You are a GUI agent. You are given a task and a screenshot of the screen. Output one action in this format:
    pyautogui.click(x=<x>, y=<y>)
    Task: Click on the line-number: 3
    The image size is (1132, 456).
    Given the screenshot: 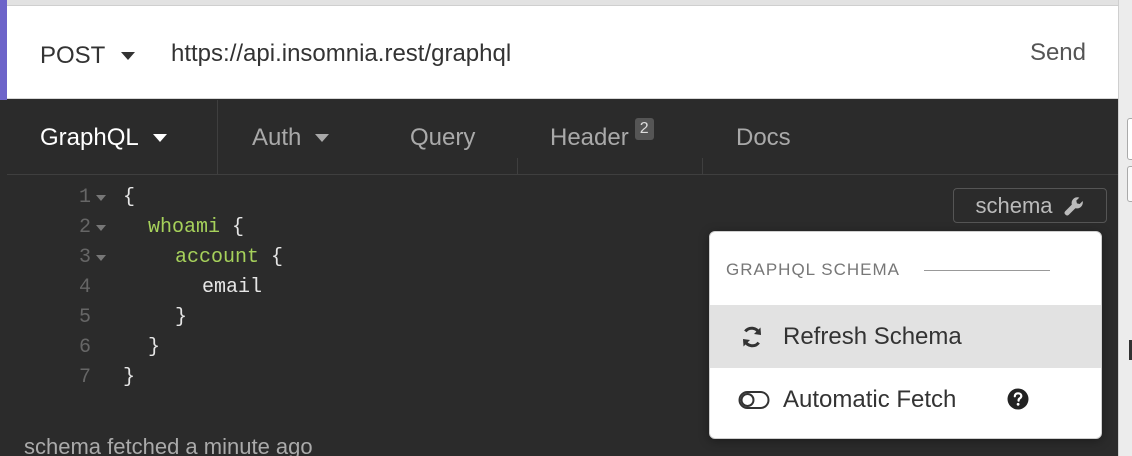 What is the action you would take?
    pyautogui.click(x=84, y=257)
    